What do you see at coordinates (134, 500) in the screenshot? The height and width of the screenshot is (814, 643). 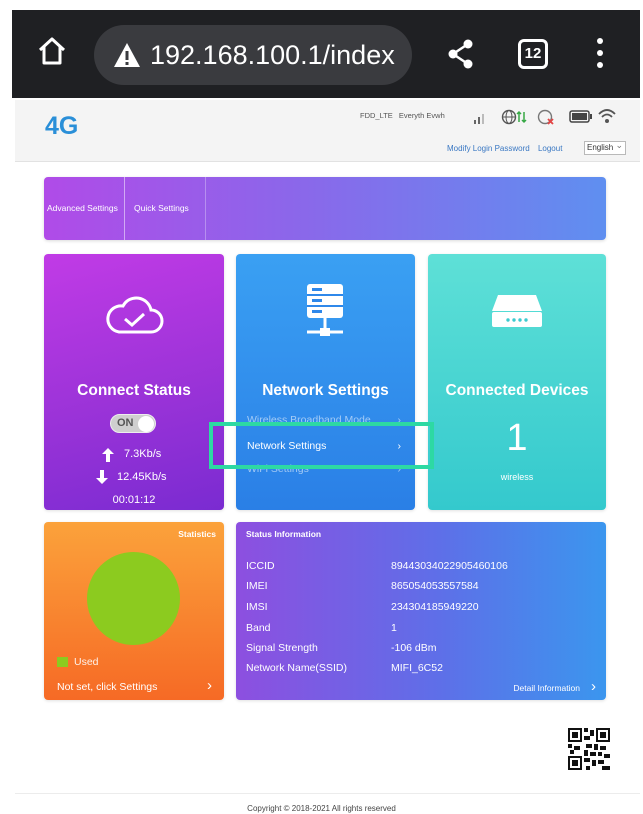 I see `connection-duration: 00:01:12` at bounding box center [134, 500].